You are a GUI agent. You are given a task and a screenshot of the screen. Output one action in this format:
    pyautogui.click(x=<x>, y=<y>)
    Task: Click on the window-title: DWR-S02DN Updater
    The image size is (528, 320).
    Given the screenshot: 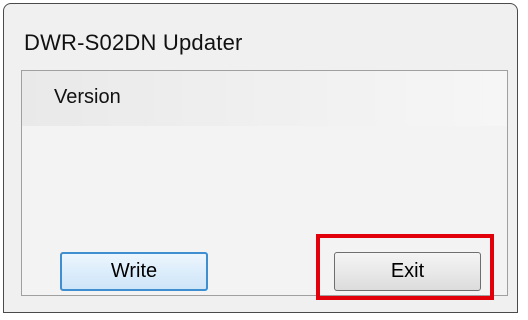 What is the action you would take?
    pyautogui.click(x=133, y=42)
    